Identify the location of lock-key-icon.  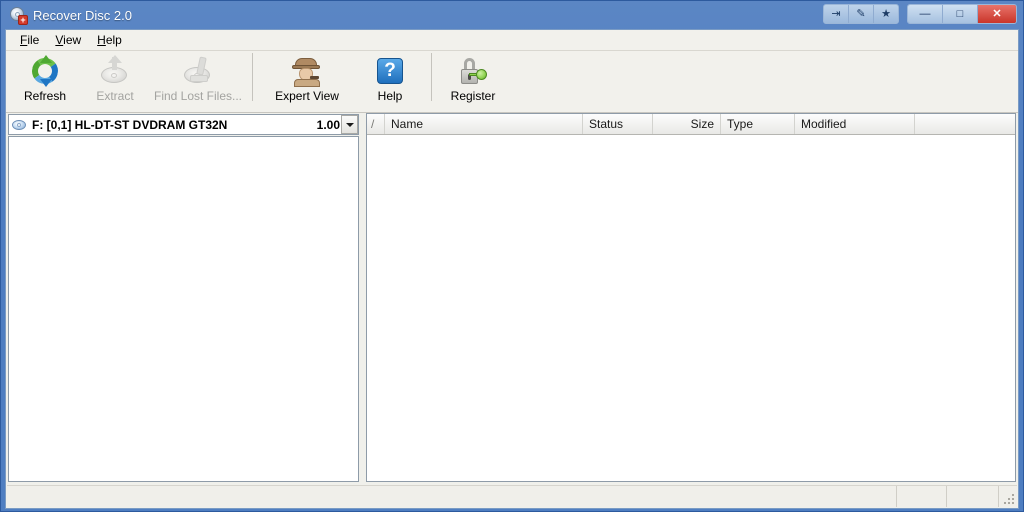
(473, 71).